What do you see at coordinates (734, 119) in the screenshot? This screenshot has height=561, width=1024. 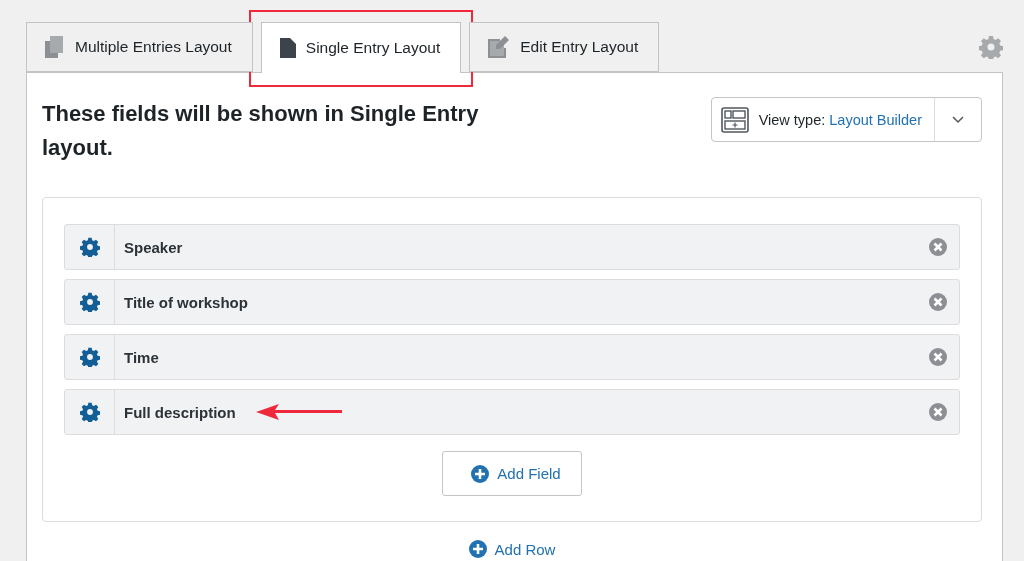 I see `layout-icon` at bounding box center [734, 119].